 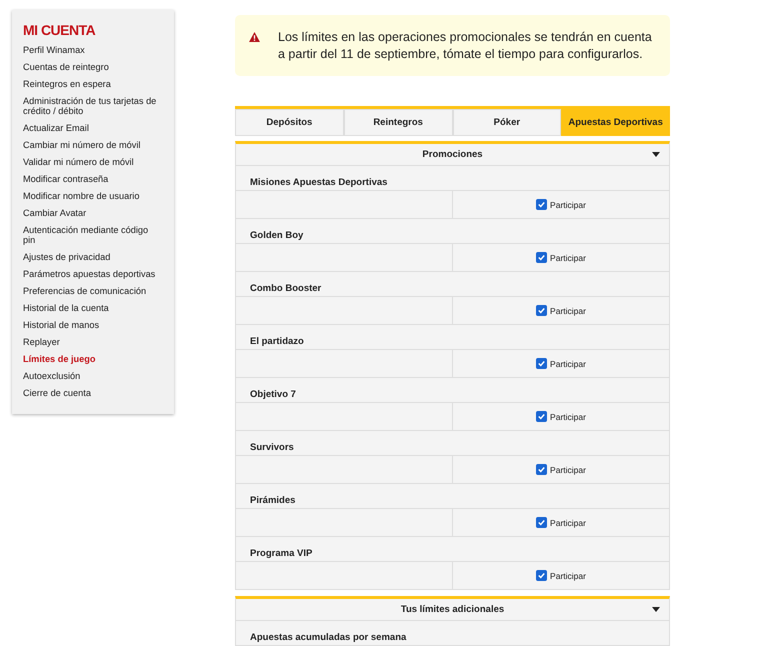 I want to click on section-title: Promociones, so click(x=452, y=154).